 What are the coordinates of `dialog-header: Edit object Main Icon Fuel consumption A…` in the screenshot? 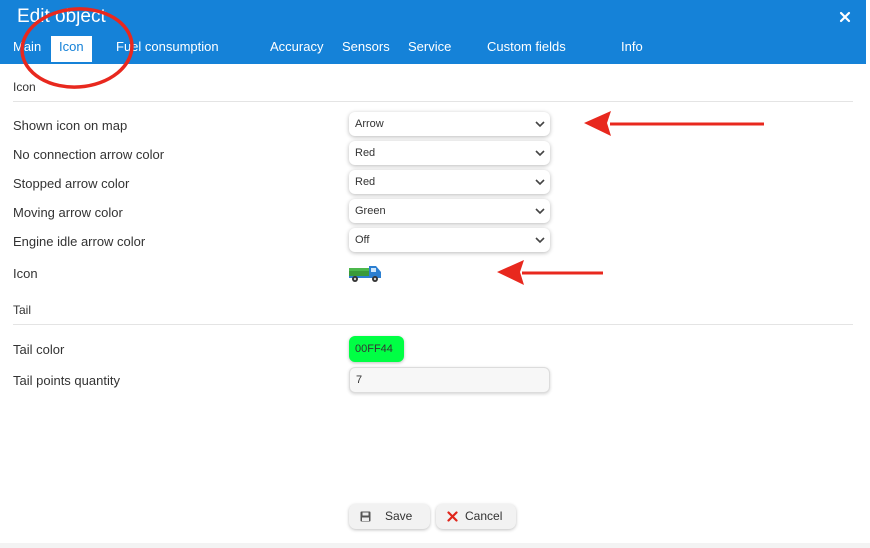 It's located at (433, 32).